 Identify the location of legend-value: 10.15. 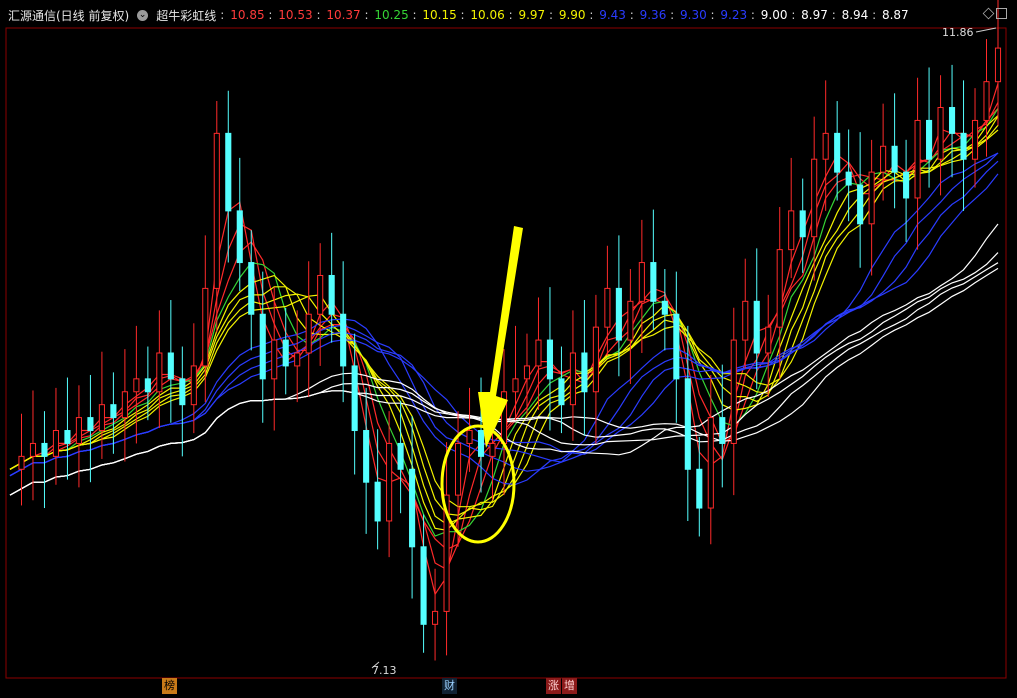
(439, 15).